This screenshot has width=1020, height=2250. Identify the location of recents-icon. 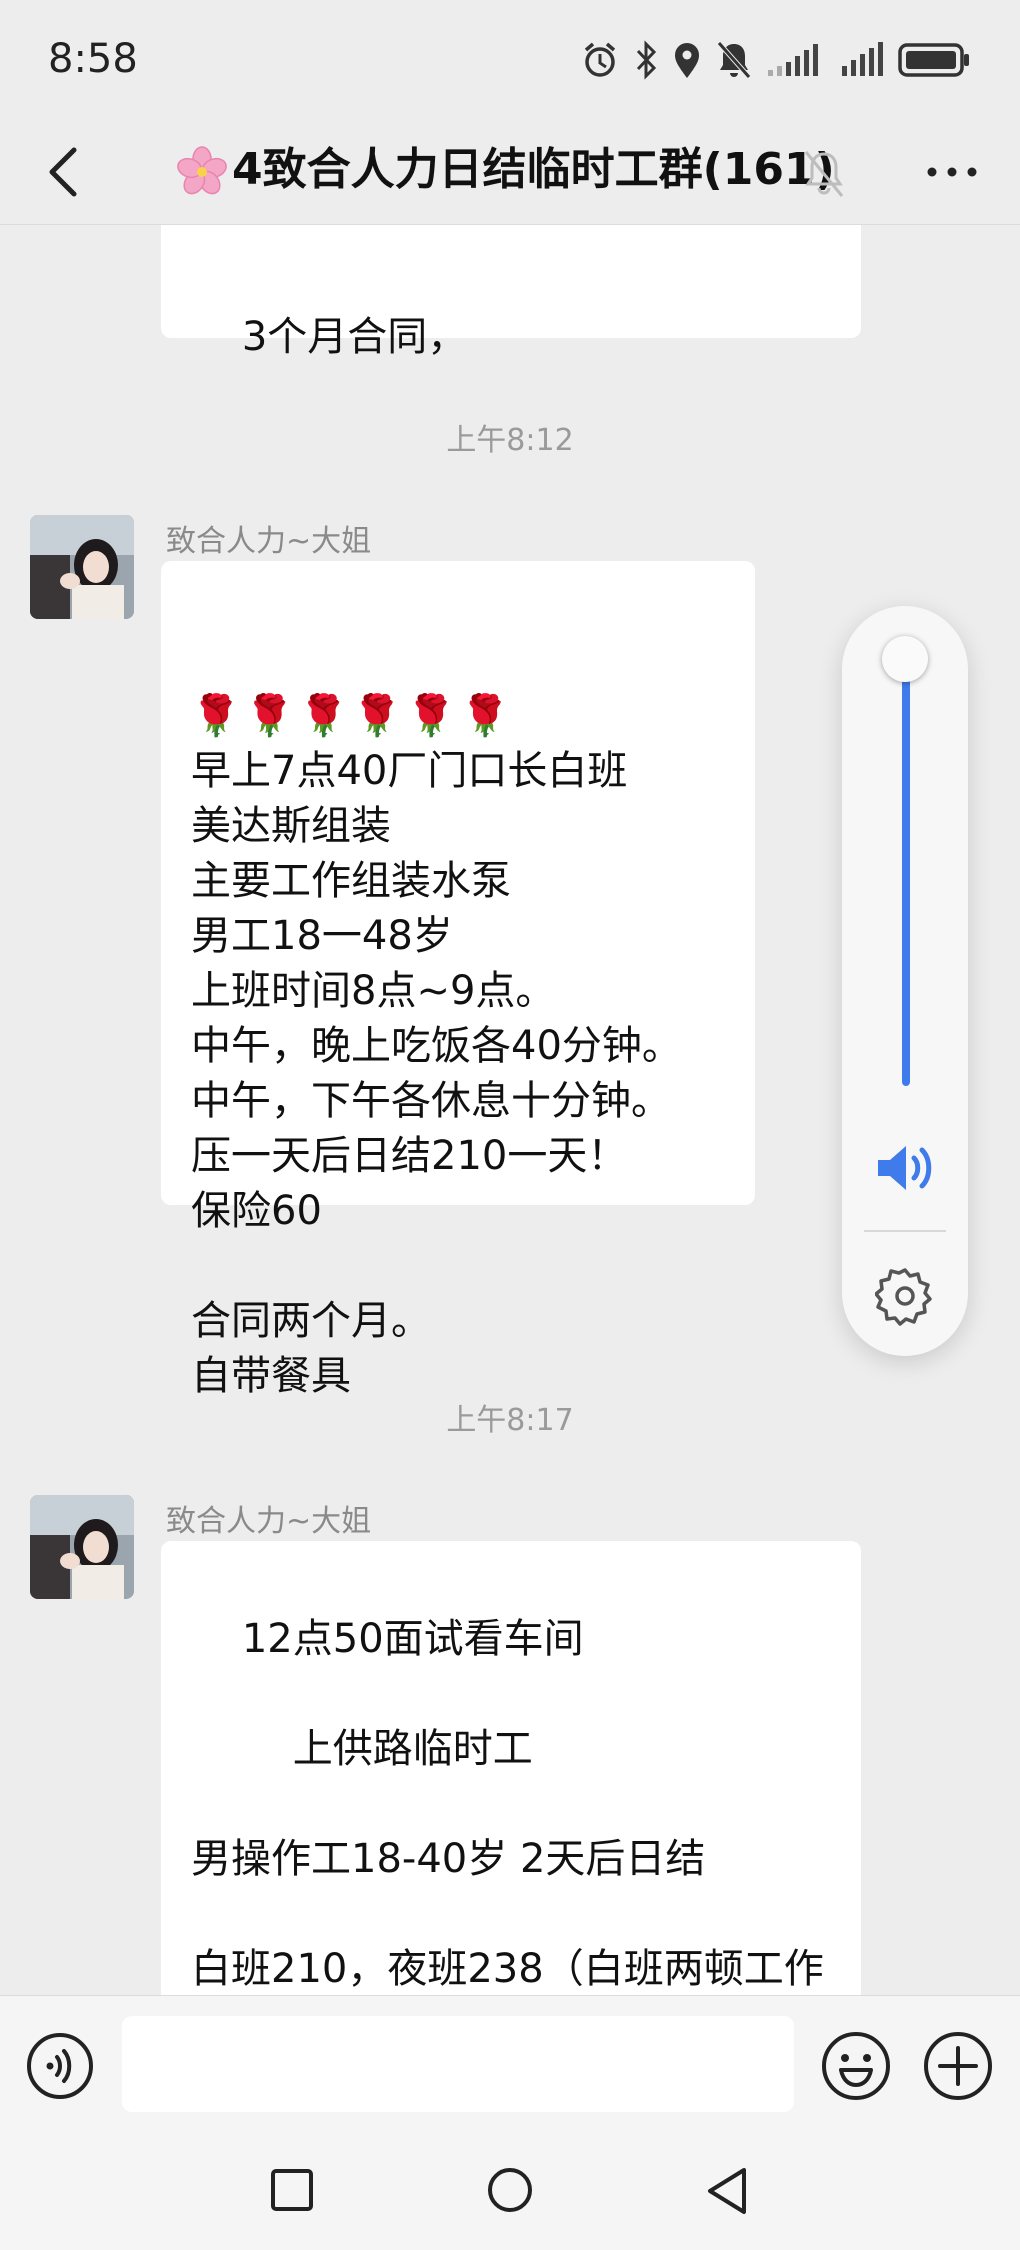
(292, 2190).